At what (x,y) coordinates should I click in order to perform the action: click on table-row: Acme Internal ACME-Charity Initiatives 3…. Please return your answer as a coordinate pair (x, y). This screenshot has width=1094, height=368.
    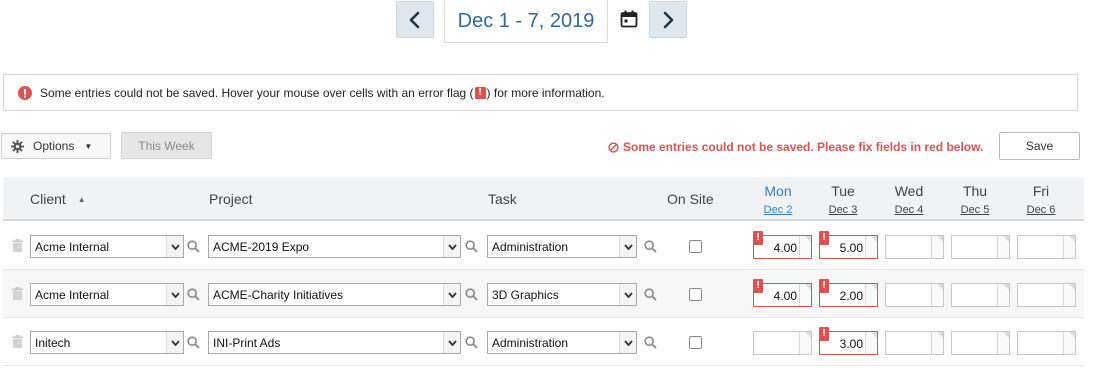
    Looking at the image, I should click on (543, 294).